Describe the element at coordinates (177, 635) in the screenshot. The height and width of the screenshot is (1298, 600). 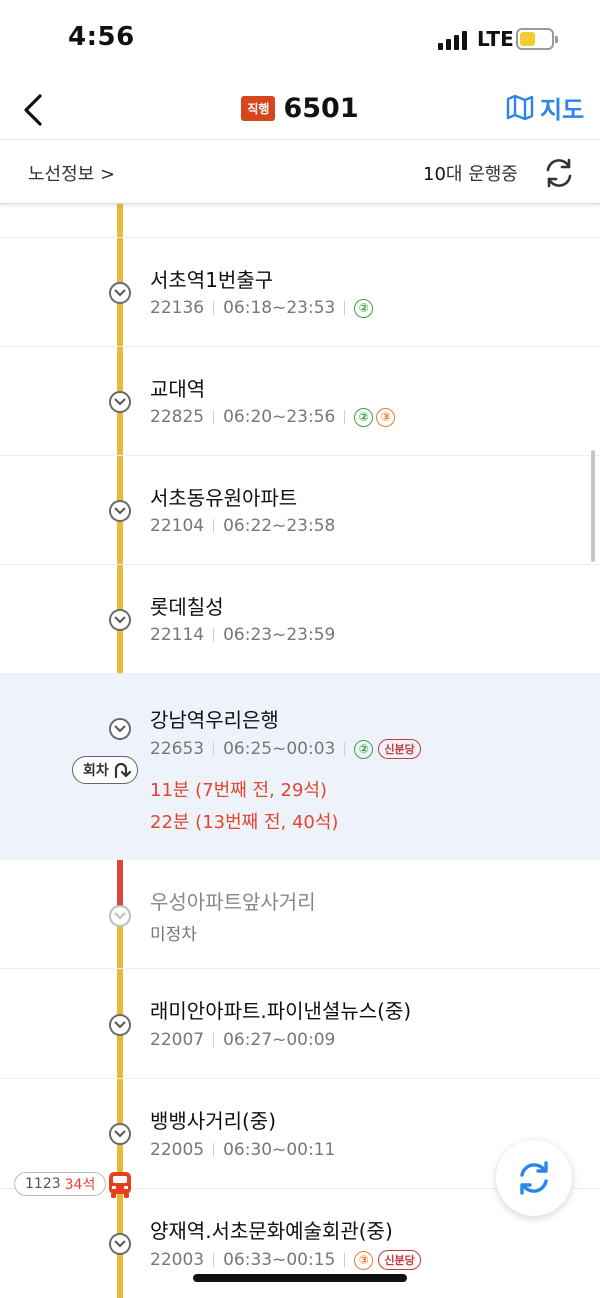
I see `stop-code: 22114` at that location.